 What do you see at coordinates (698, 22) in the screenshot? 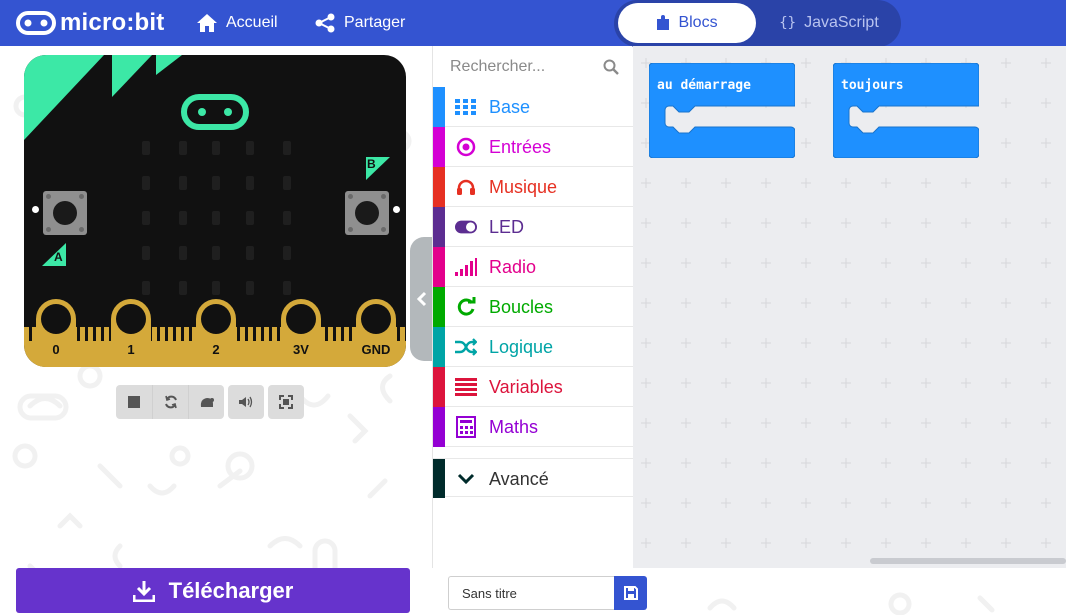
I see `blocks-tab-label: Blocs` at bounding box center [698, 22].